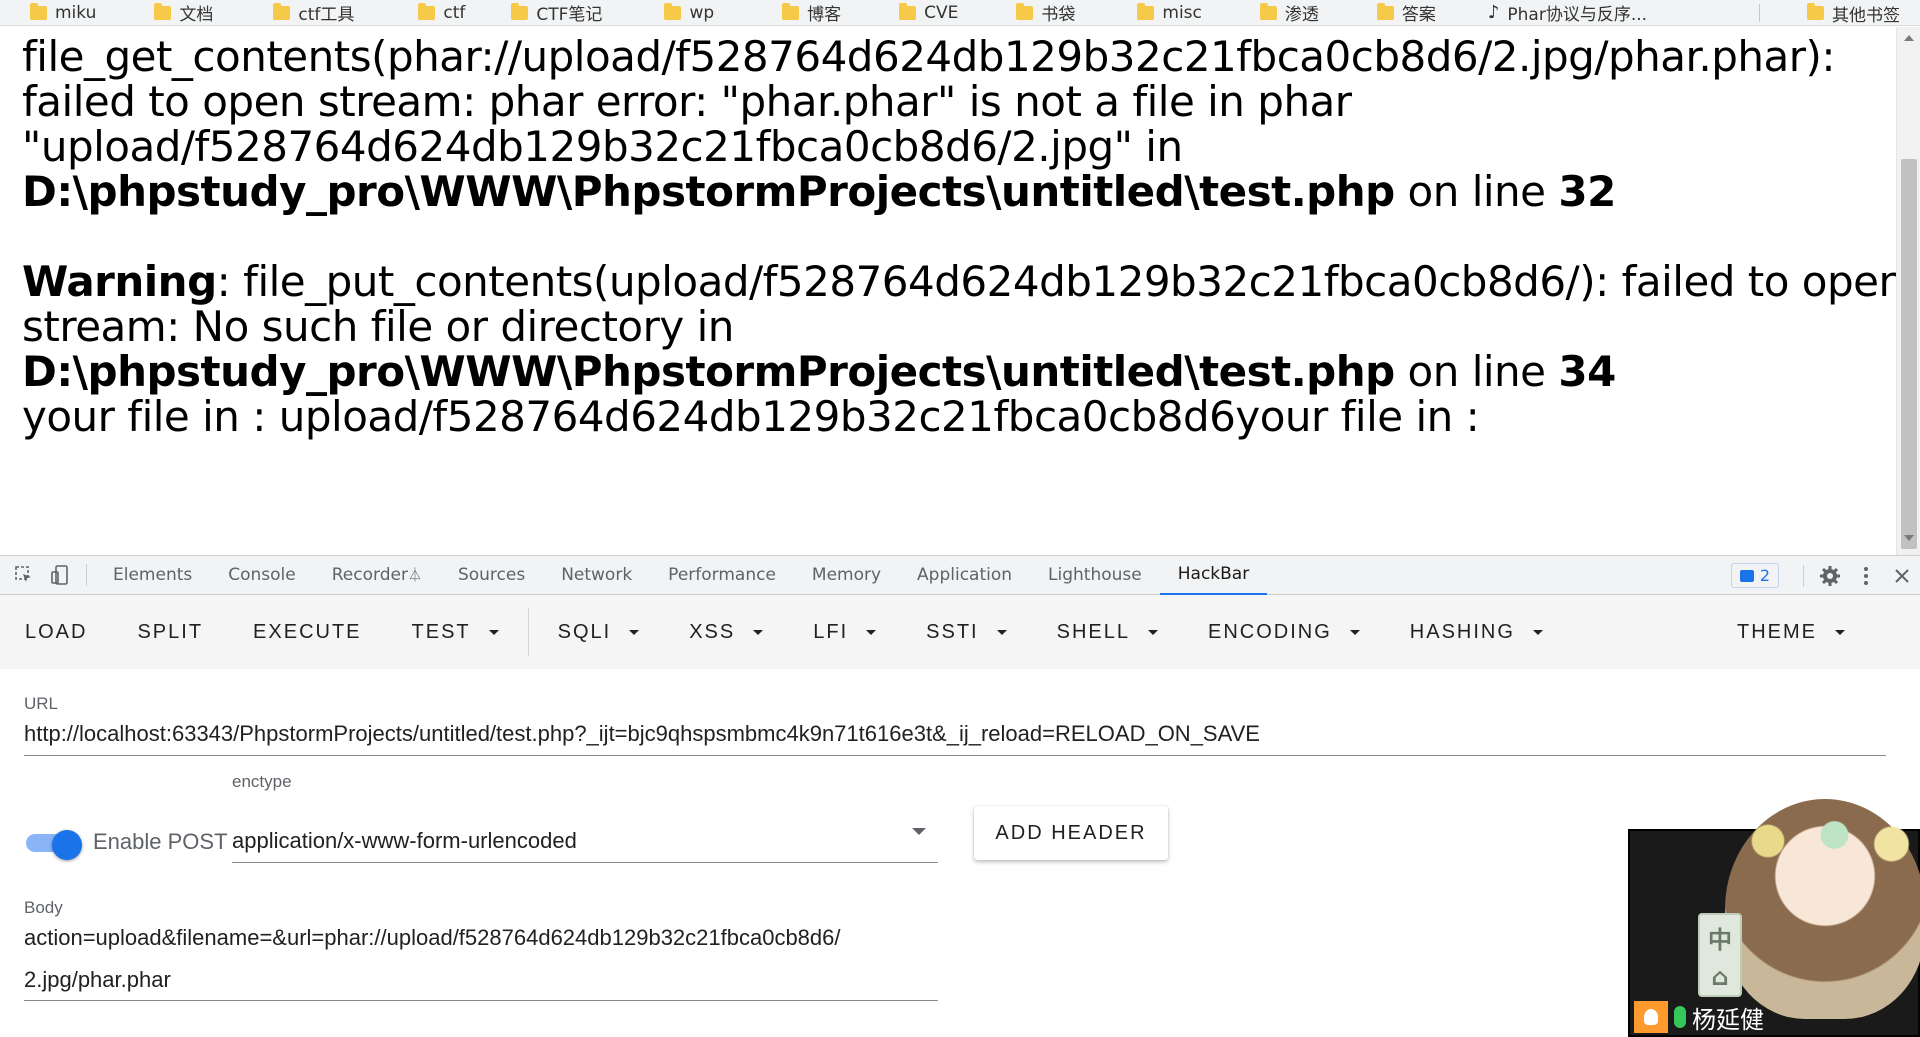 This screenshot has height=1037, width=1920. What do you see at coordinates (313, 12) in the screenshot?
I see `bookmark-item: ctf工具` at bounding box center [313, 12].